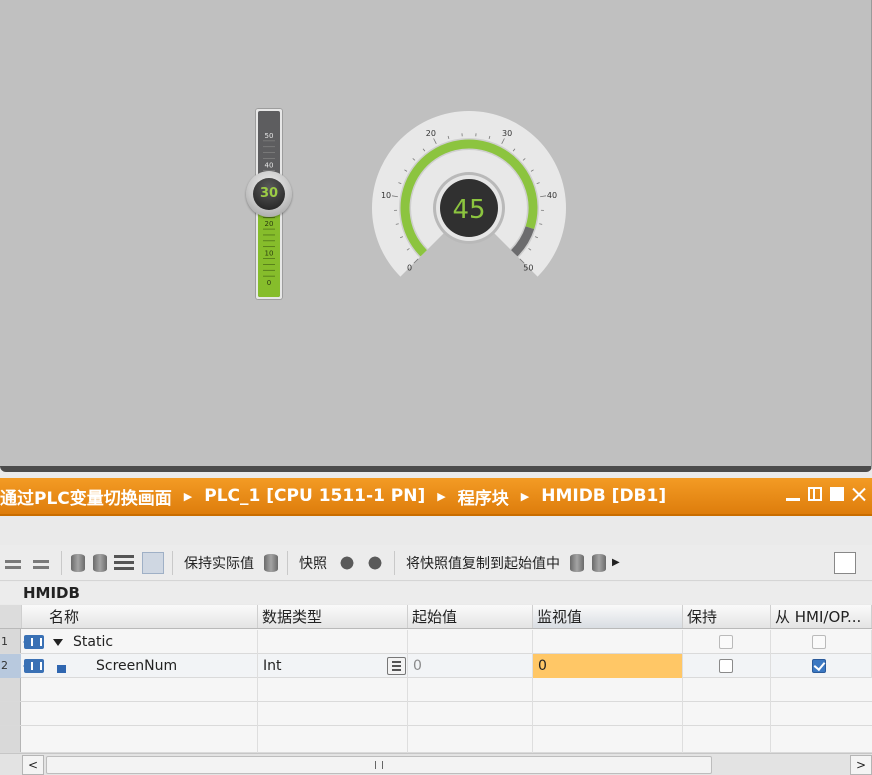 The width and height of the screenshot is (872, 775). I want to click on gauge-tick-label: 20, so click(431, 133).